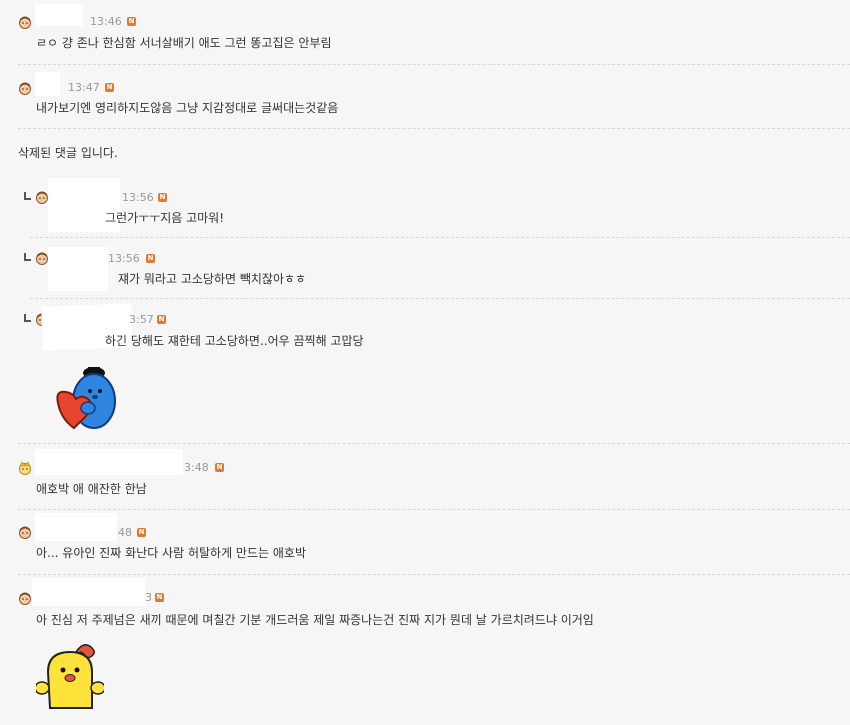 The image size is (850, 725). What do you see at coordinates (196, 467) in the screenshot?
I see `comment-time: 3:48` at bounding box center [196, 467].